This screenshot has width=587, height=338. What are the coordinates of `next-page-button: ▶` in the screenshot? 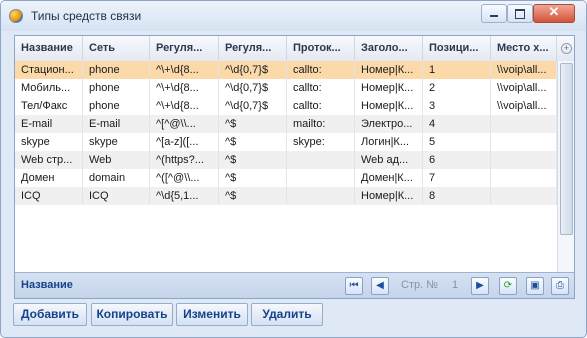 It's located at (480, 286).